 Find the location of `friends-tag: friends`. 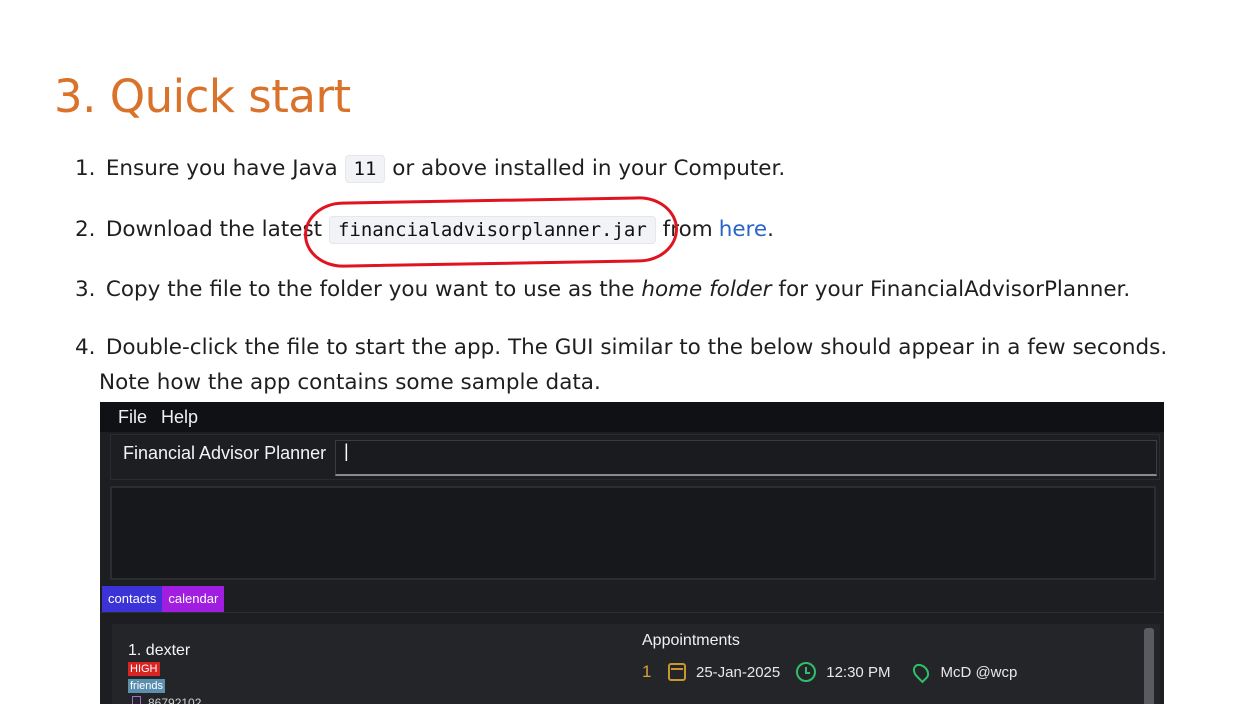

friends-tag: friends is located at coordinates (147, 686).